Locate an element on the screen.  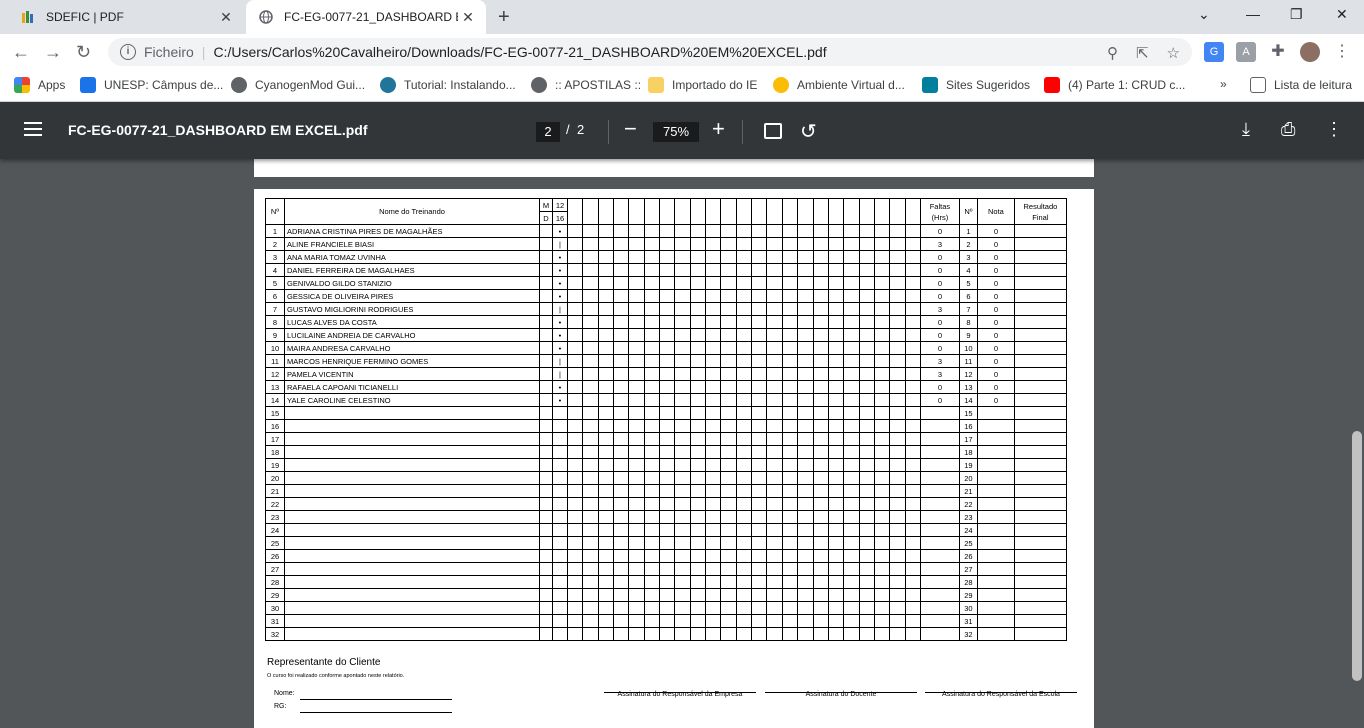
bookmark-apostilas: :: APOSTILAS :: is located at coordinates (586, 85).